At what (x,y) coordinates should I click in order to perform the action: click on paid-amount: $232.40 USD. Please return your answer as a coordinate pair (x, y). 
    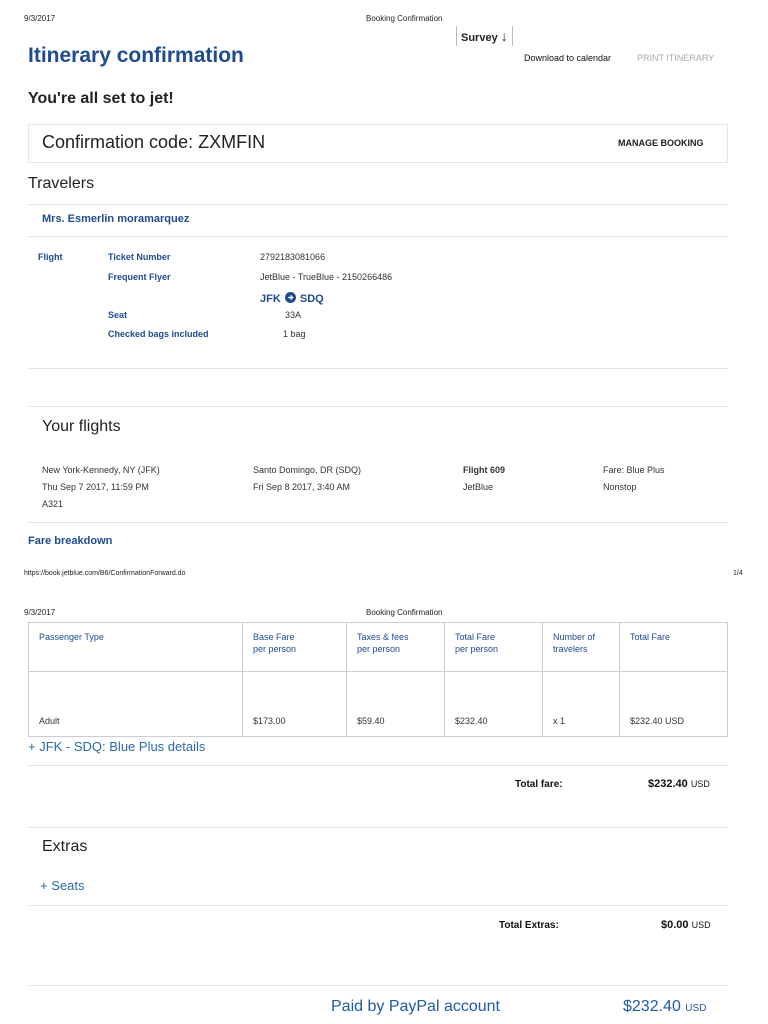
    Looking at the image, I should click on (664, 1007).